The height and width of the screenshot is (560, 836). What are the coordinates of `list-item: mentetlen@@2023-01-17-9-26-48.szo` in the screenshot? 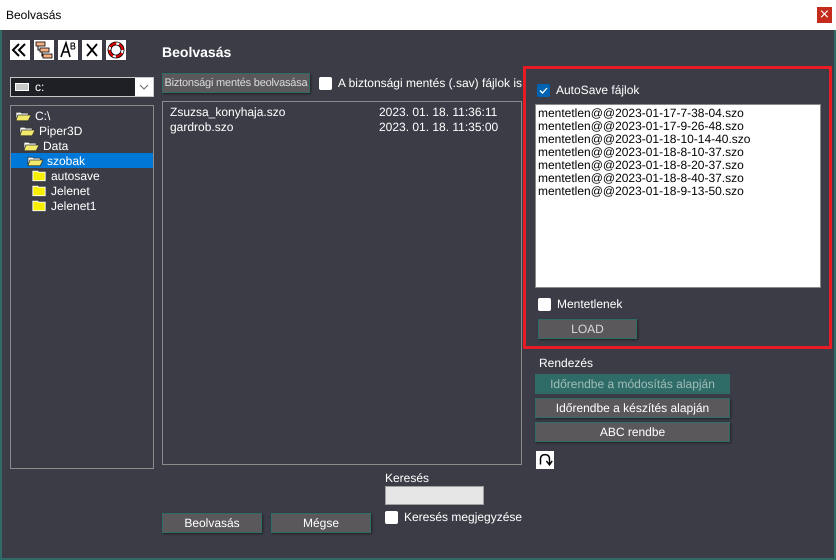 It's located at (679, 126).